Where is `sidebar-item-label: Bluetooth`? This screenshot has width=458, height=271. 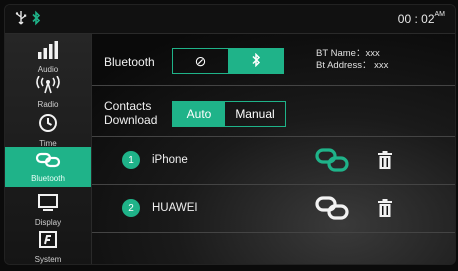
sidebar-item-label: Bluetooth is located at coordinates (48, 178).